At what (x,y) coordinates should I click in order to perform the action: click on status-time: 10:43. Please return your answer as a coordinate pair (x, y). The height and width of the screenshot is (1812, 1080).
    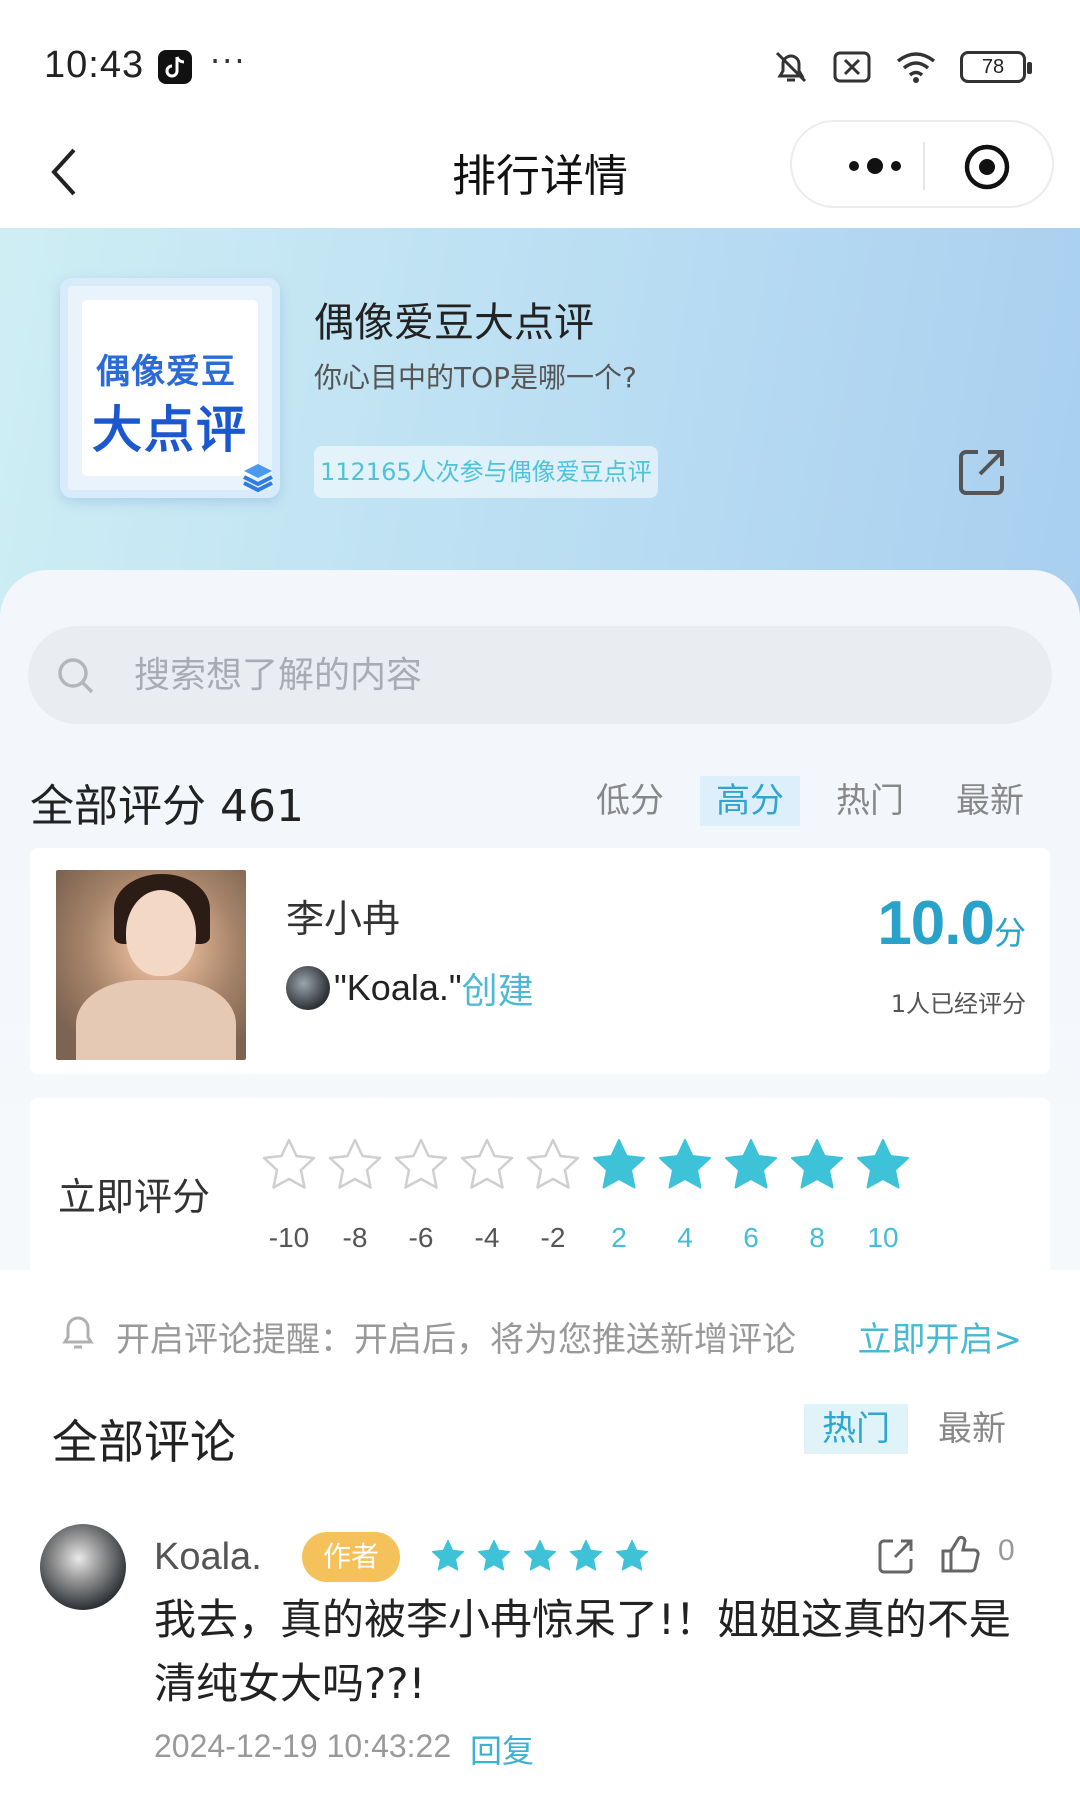
    Looking at the image, I should click on (94, 65).